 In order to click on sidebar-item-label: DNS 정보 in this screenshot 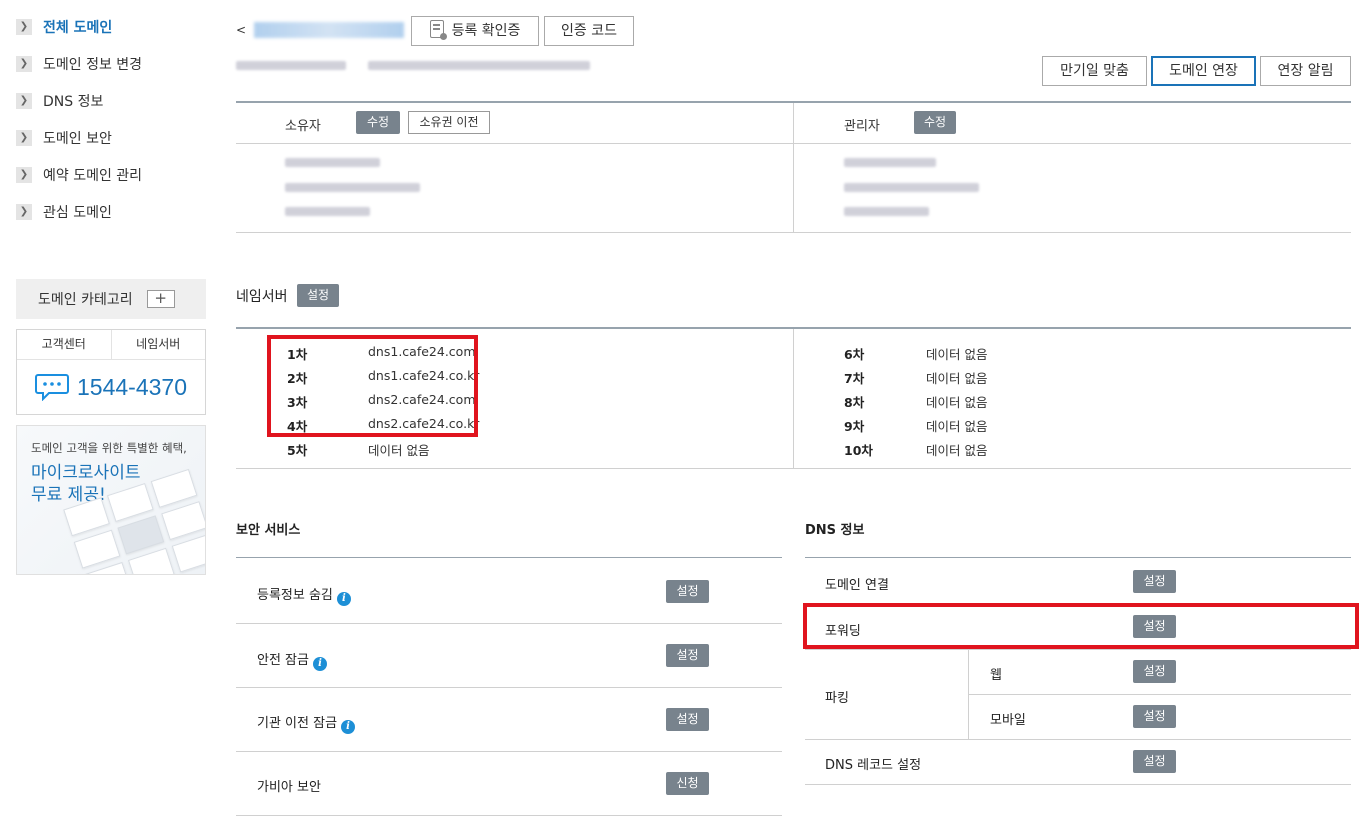, I will do `click(73, 101)`.